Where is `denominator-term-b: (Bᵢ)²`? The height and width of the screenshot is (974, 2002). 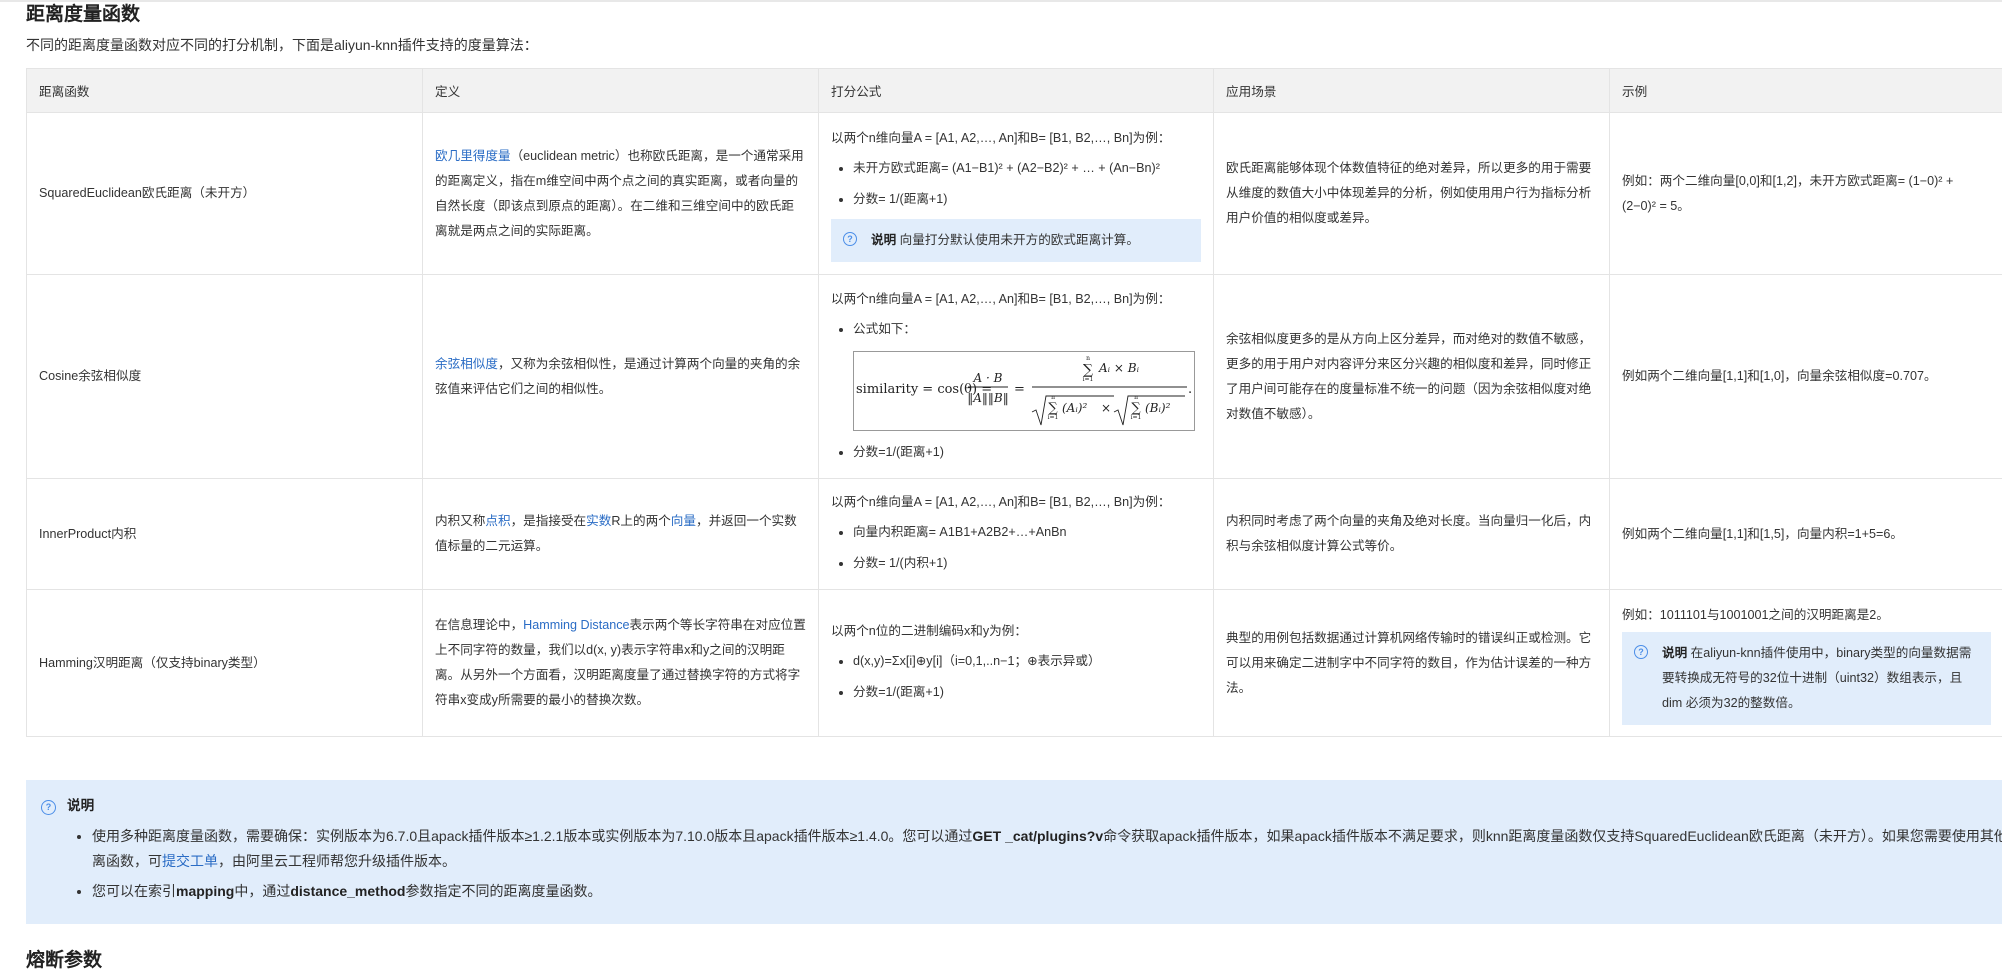
denominator-term-b: (Bᵢ)² is located at coordinates (1158, 408).